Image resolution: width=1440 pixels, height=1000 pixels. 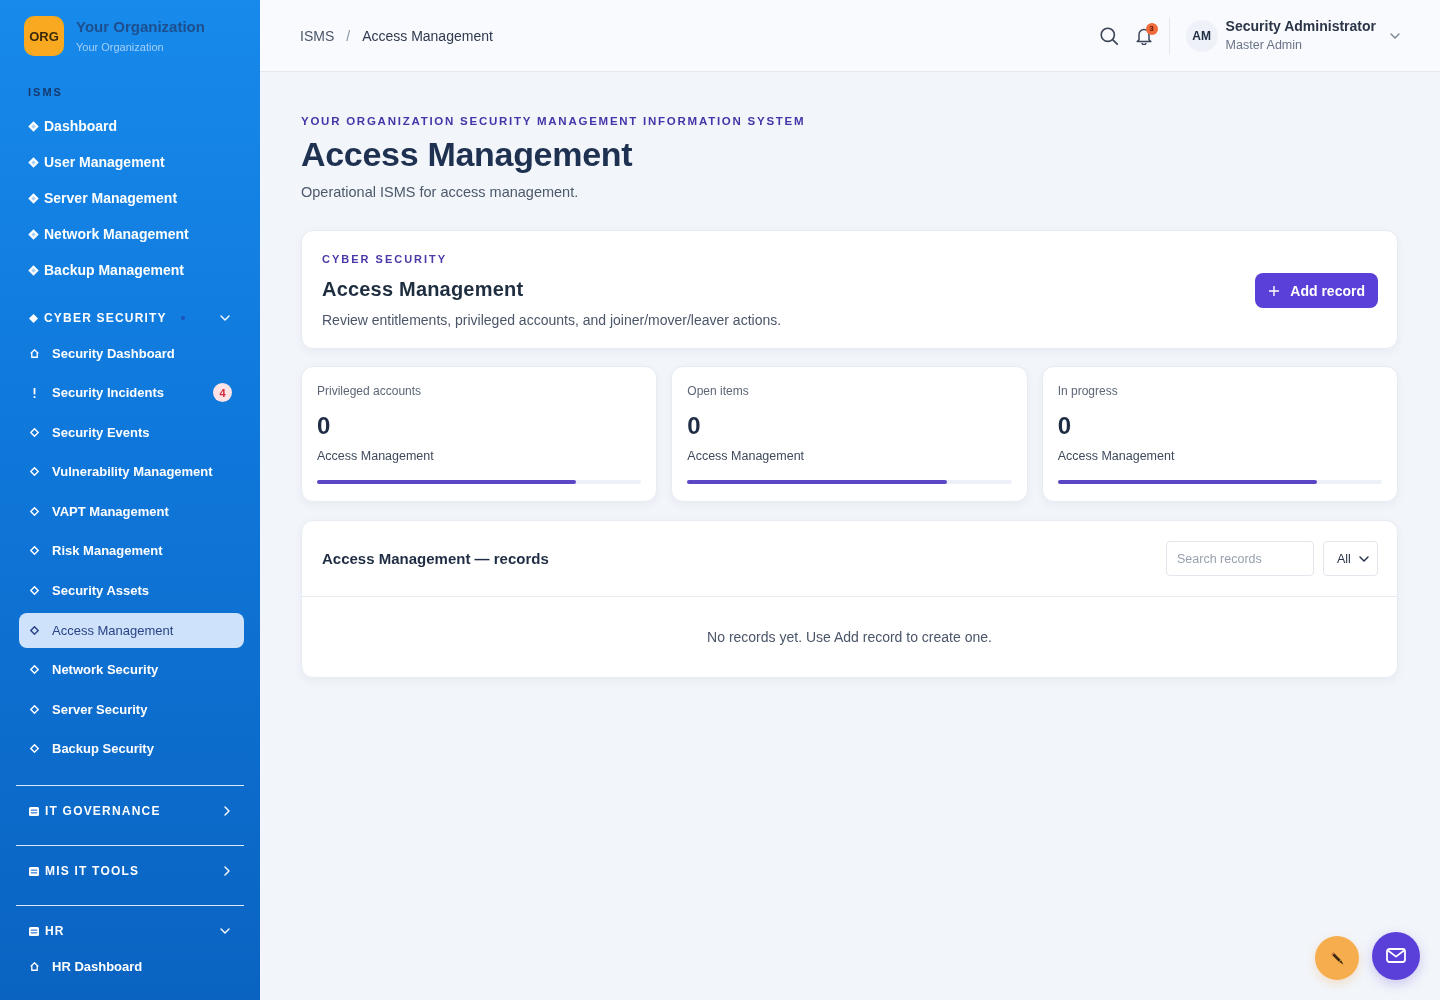 What do you see at coordinates (130, 234) in the screenshot?
I see `nav-item: Network Management` at bounding box center [130, 234].